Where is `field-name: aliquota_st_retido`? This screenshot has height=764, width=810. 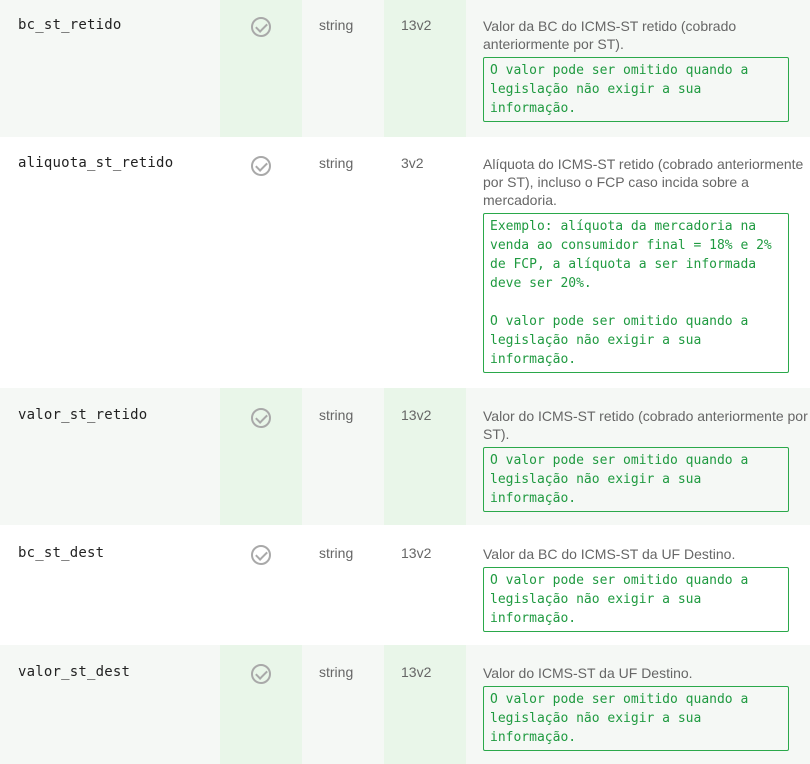 field-name: aliquota_st_retido is located at coordinates (96, 163).